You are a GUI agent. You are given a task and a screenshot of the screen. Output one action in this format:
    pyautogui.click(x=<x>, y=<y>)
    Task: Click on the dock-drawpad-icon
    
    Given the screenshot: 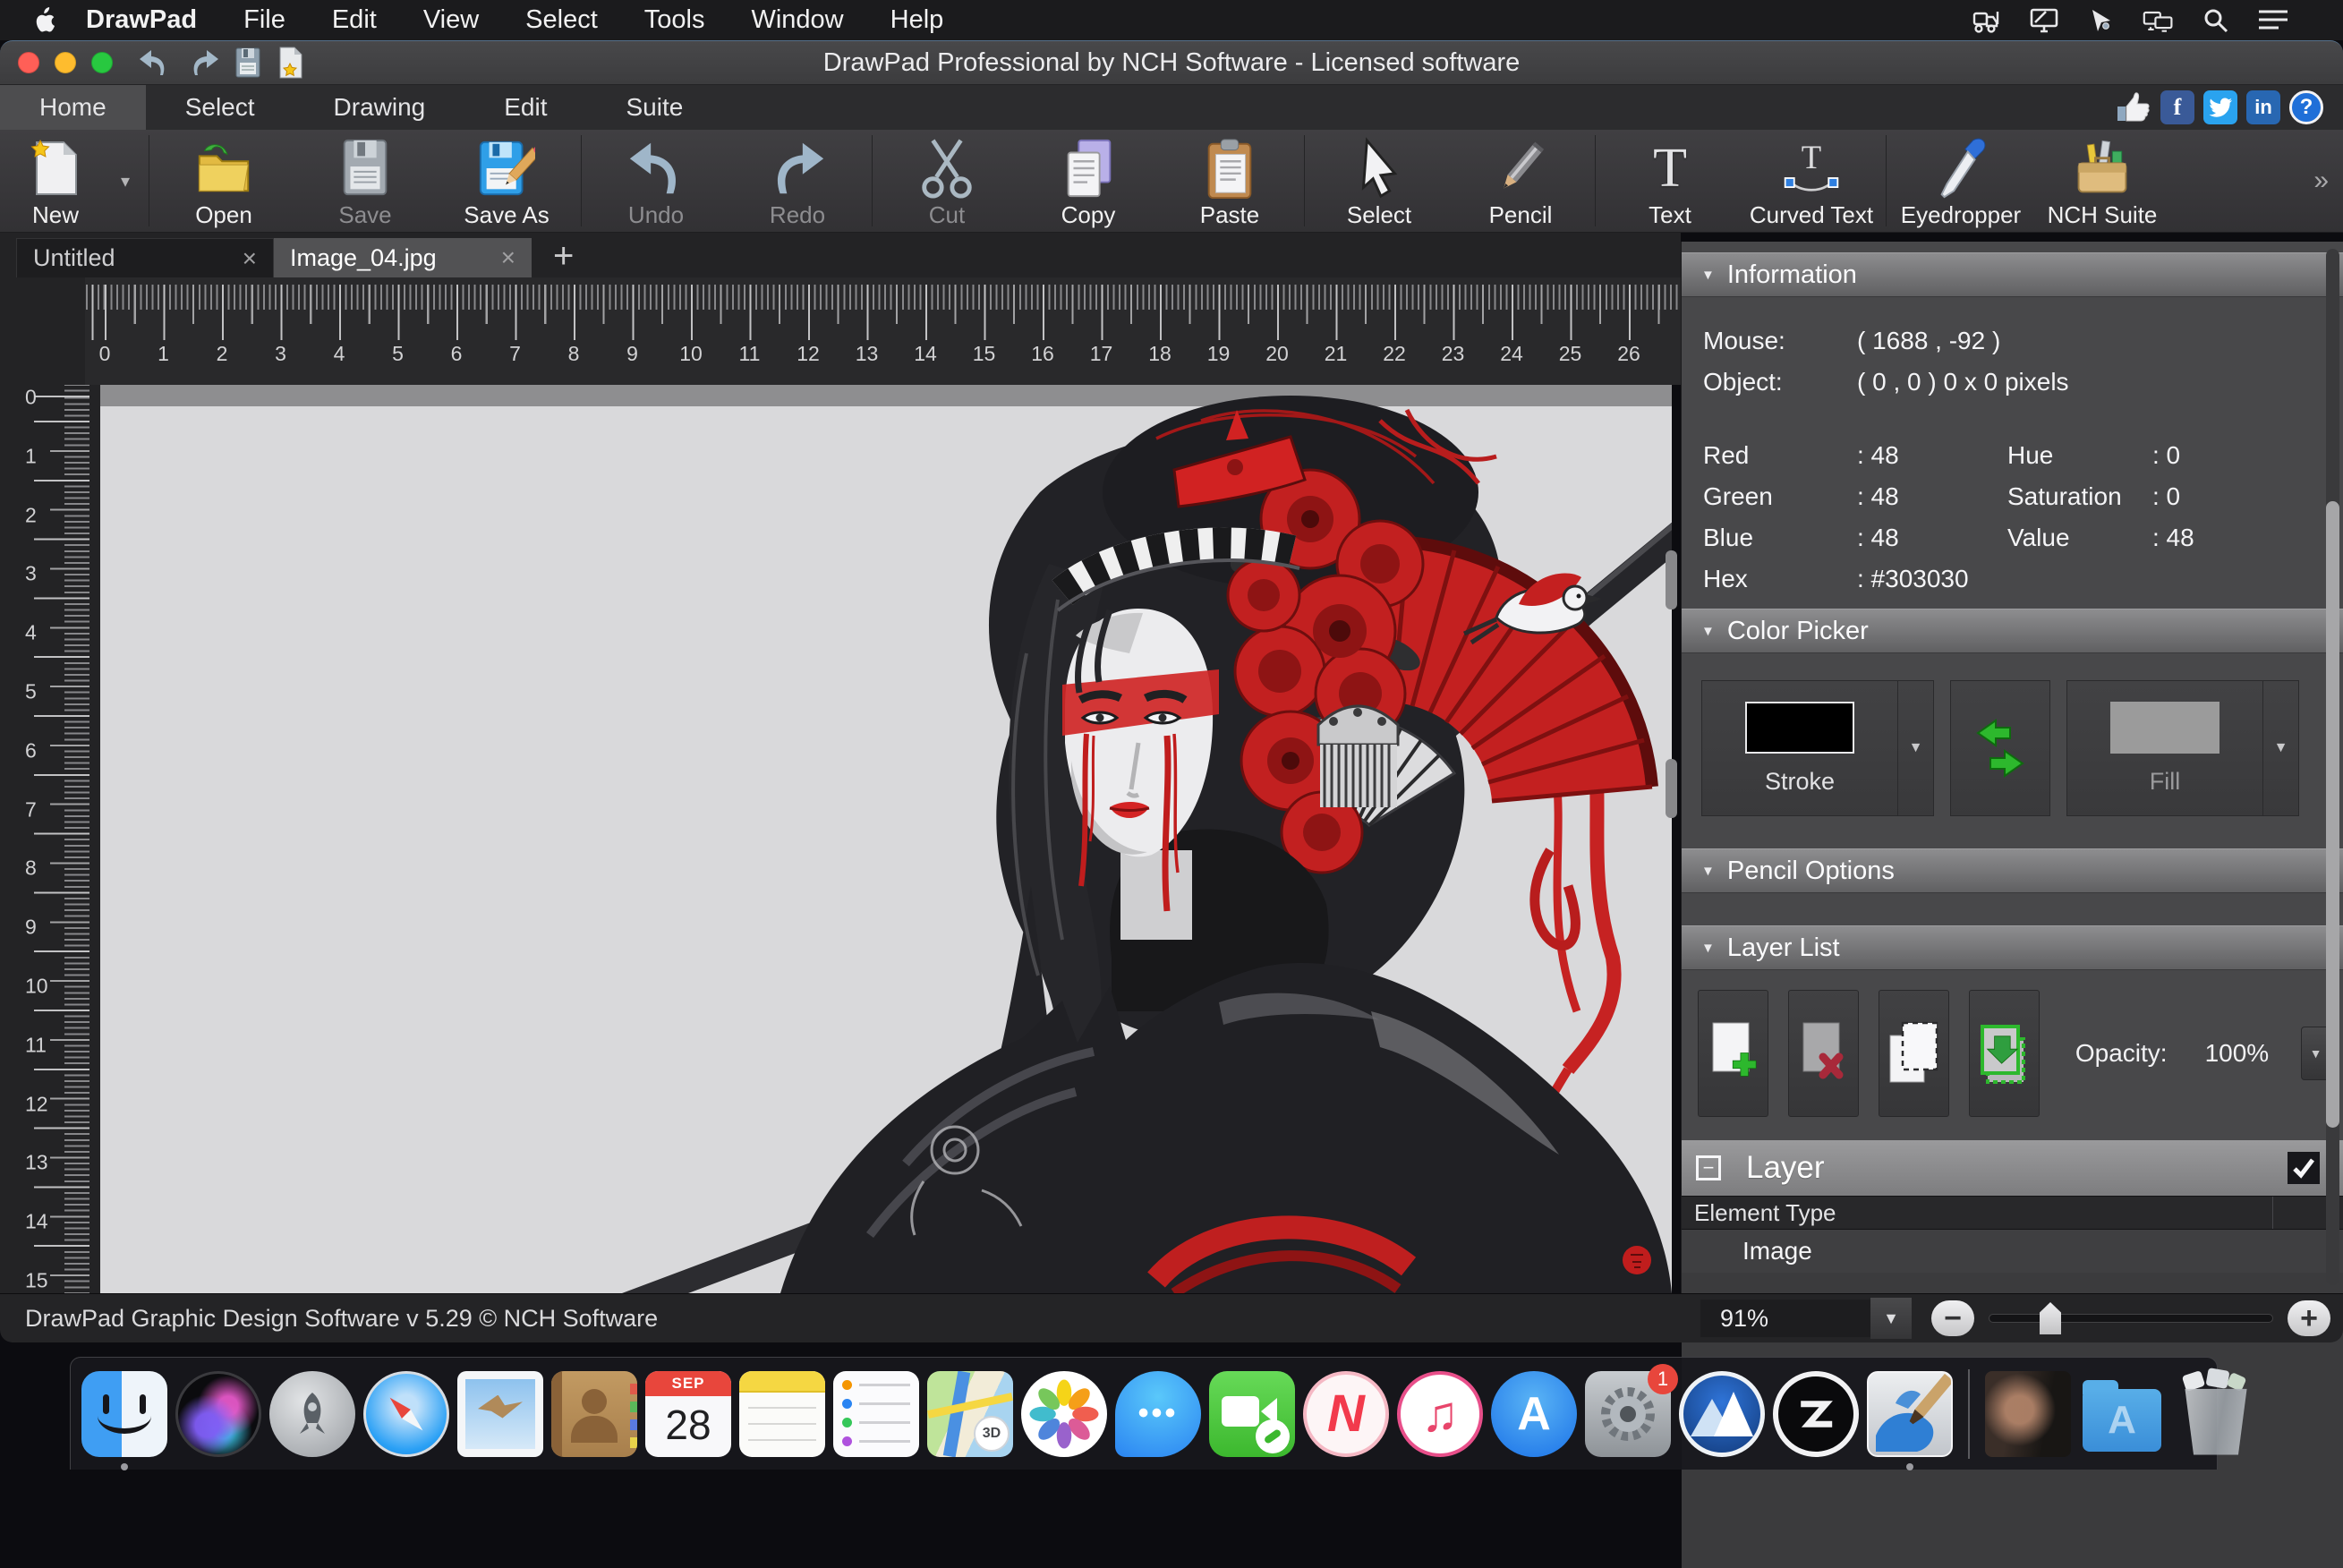 What is the action you would take?
    pyautogui.click(x=1910, y=1420)
    